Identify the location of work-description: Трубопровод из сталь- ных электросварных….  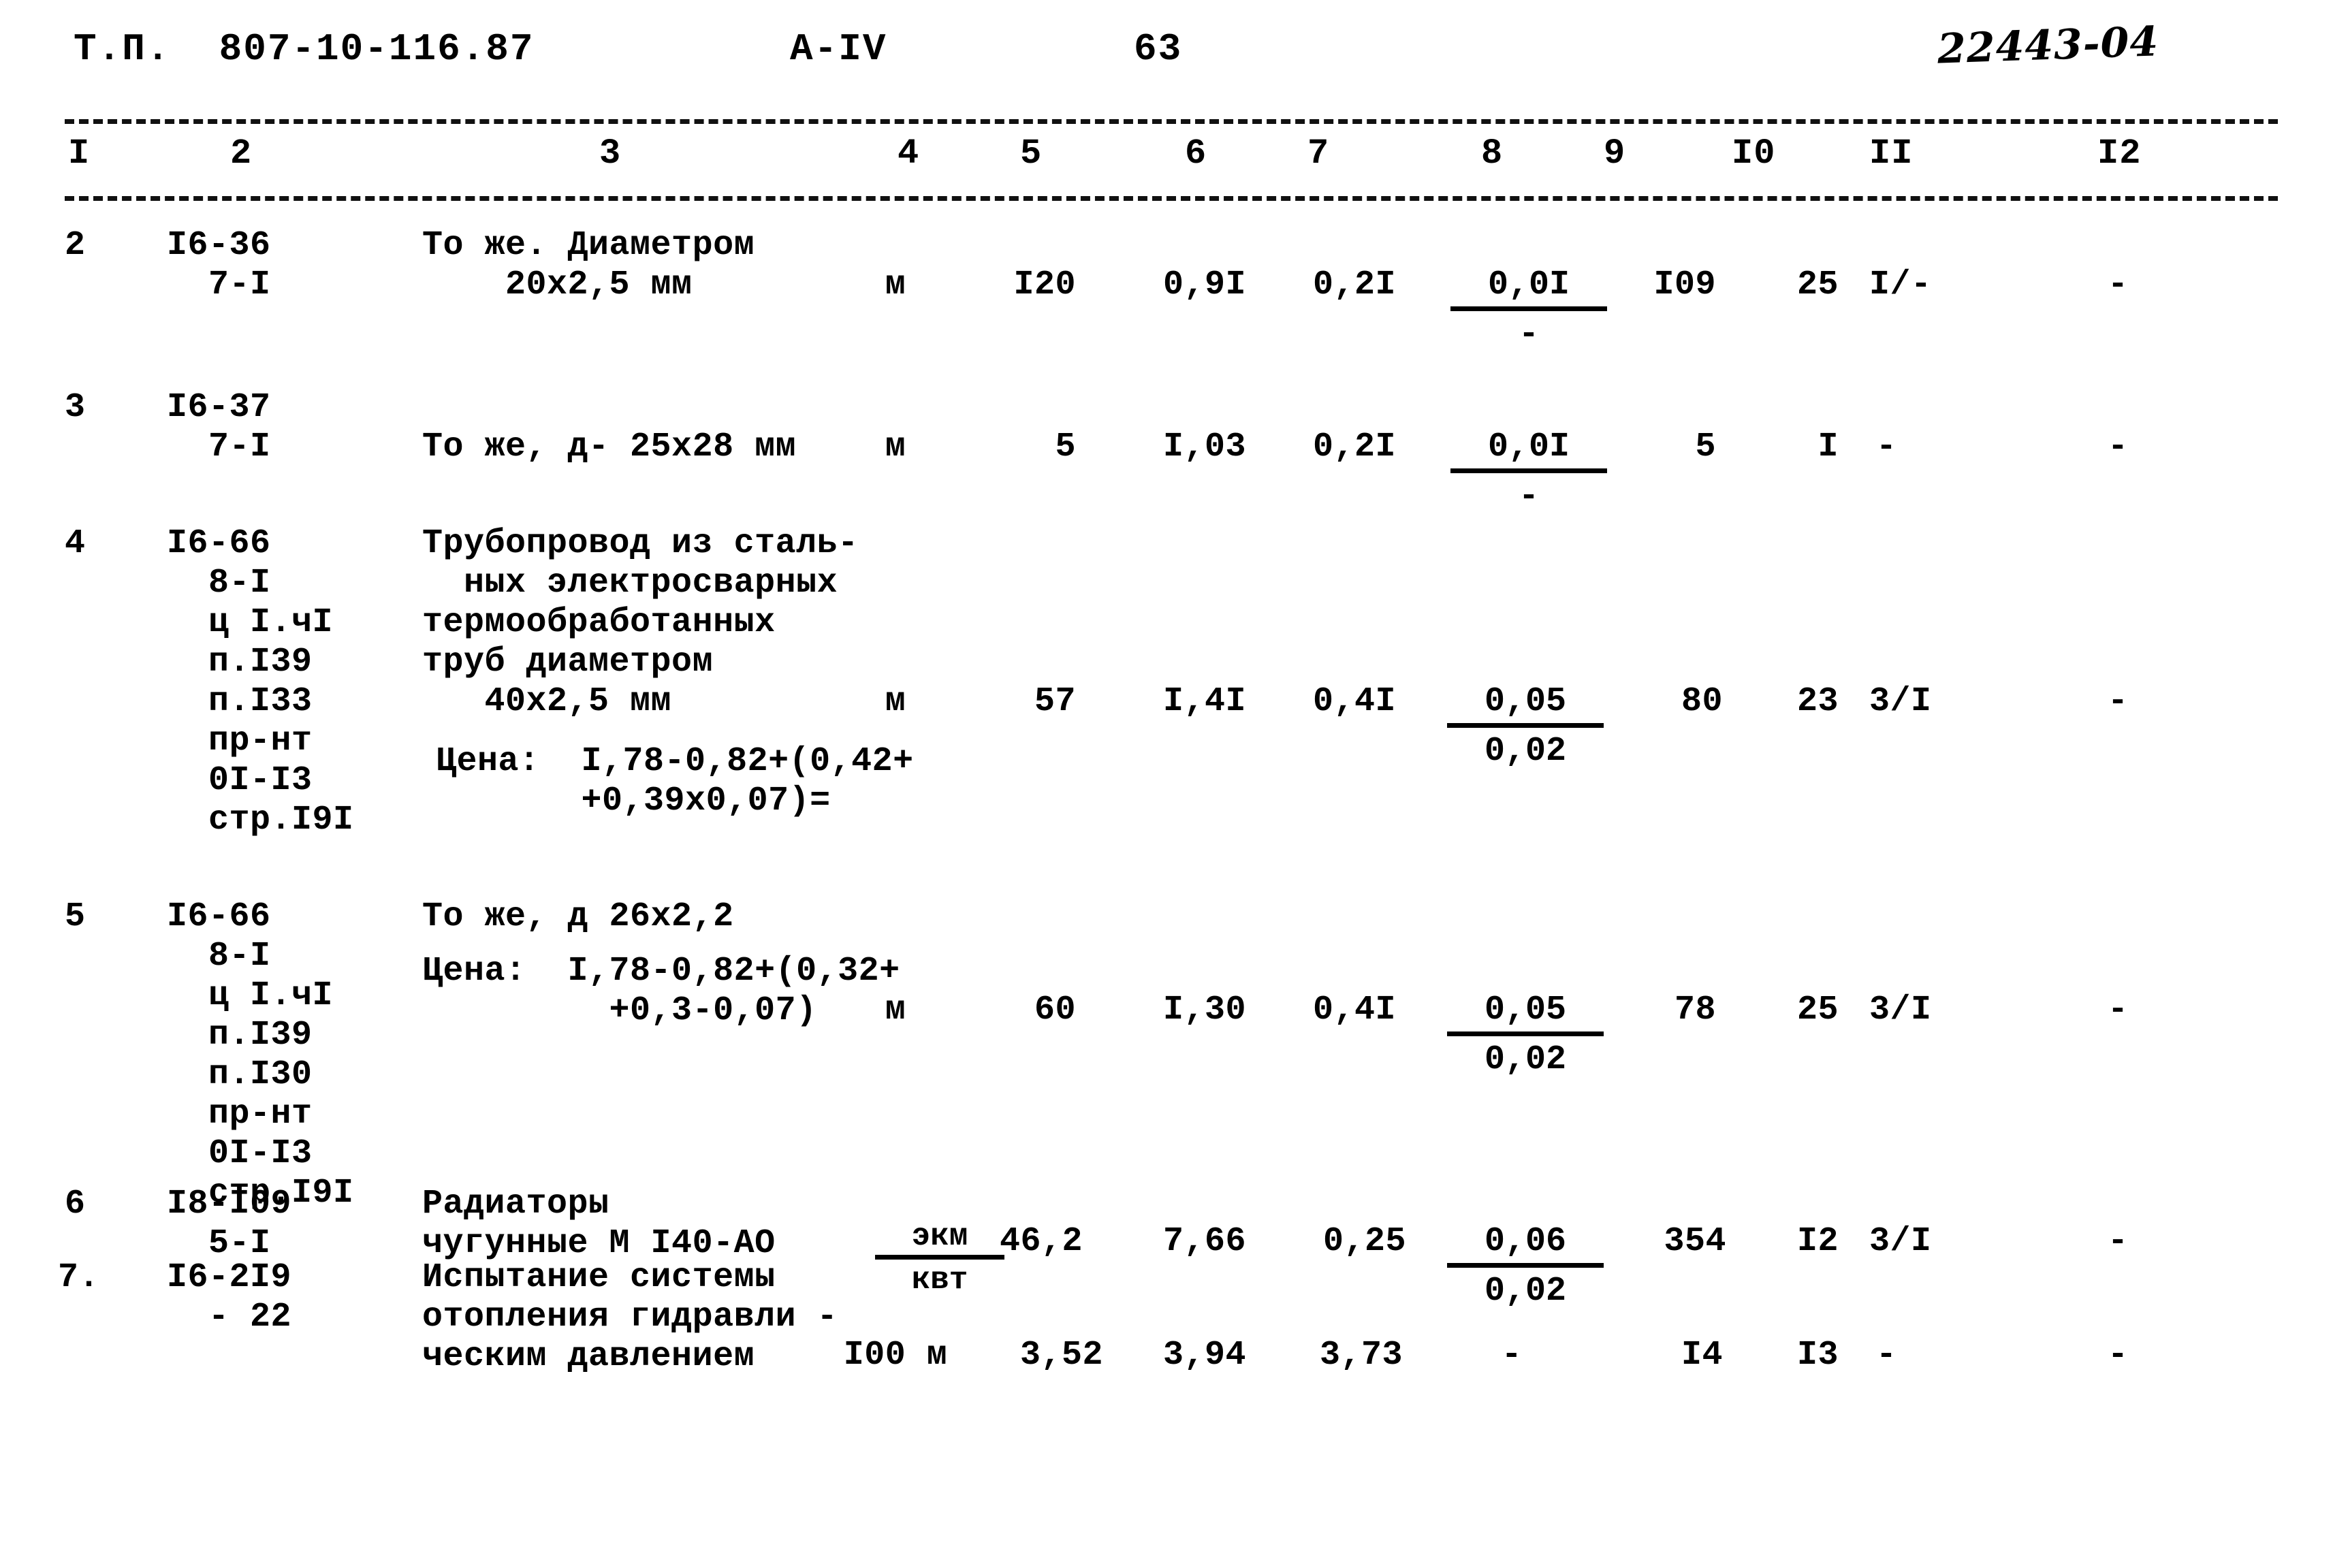
(640, 622).